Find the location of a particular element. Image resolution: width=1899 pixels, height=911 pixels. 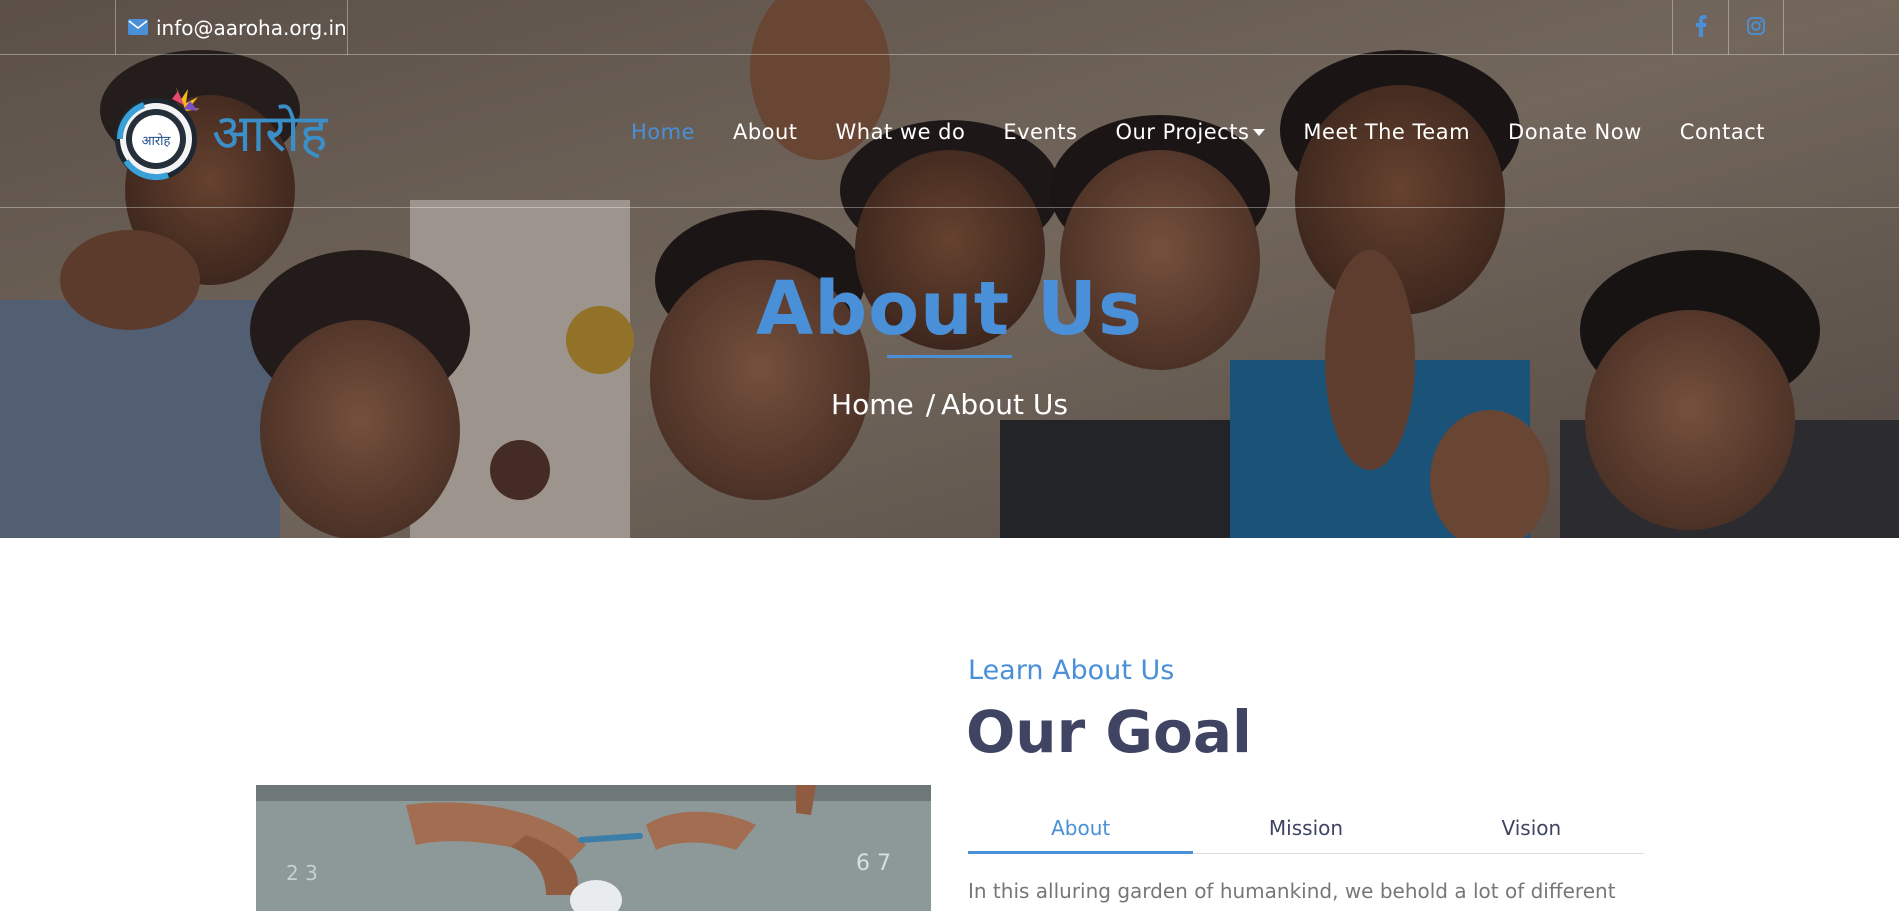

top-bar: info@aaroha.org.in is located at coordinates (949, 27).